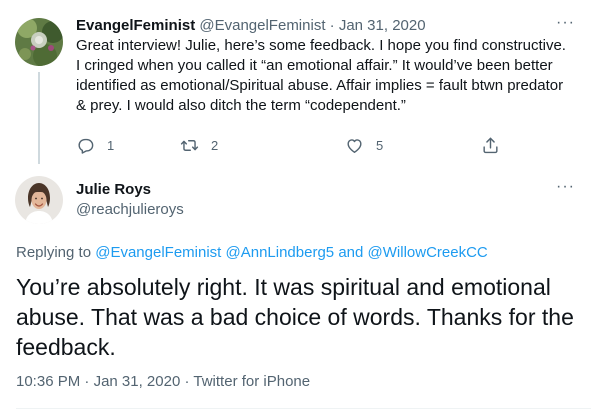 This screenshot has height=412, width=591. I want to click on reply-count: 1, so click(111, 145).